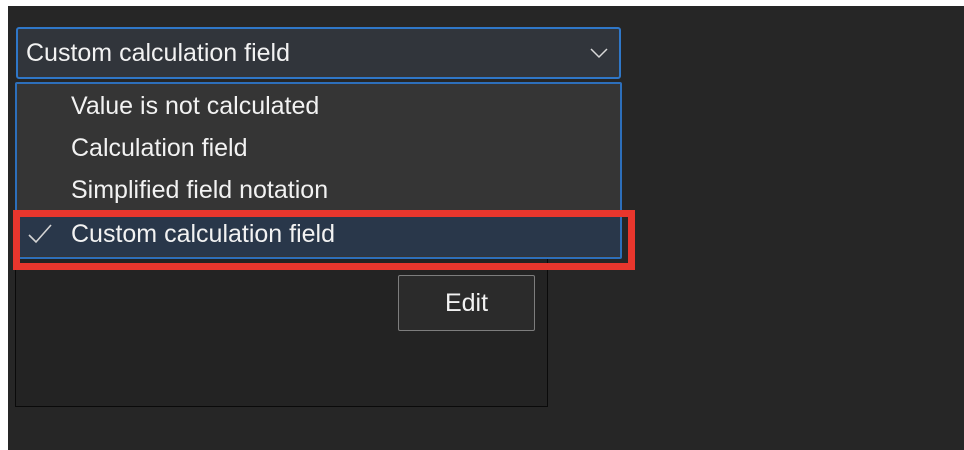 The width and height of the screenshot is (964, 450). Describe the element at coordinates (200, 189) in the screenshot. I see `option-label: Simplified field notation` at that location.